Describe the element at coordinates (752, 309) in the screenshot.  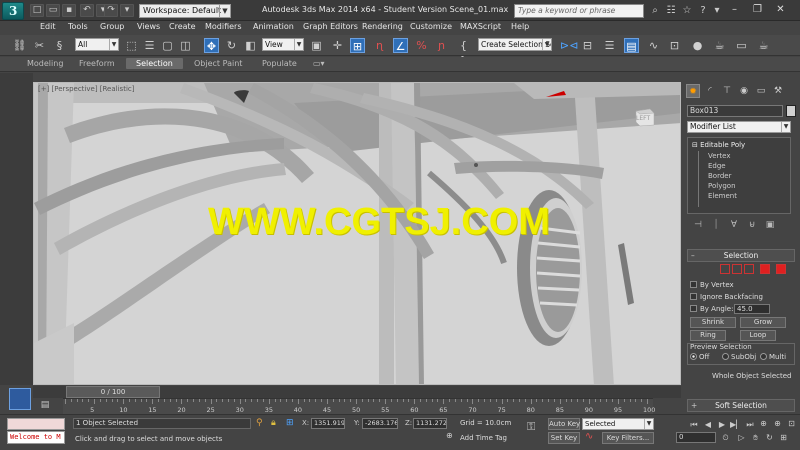
I see `angle-spinner: 45.0` at that location.